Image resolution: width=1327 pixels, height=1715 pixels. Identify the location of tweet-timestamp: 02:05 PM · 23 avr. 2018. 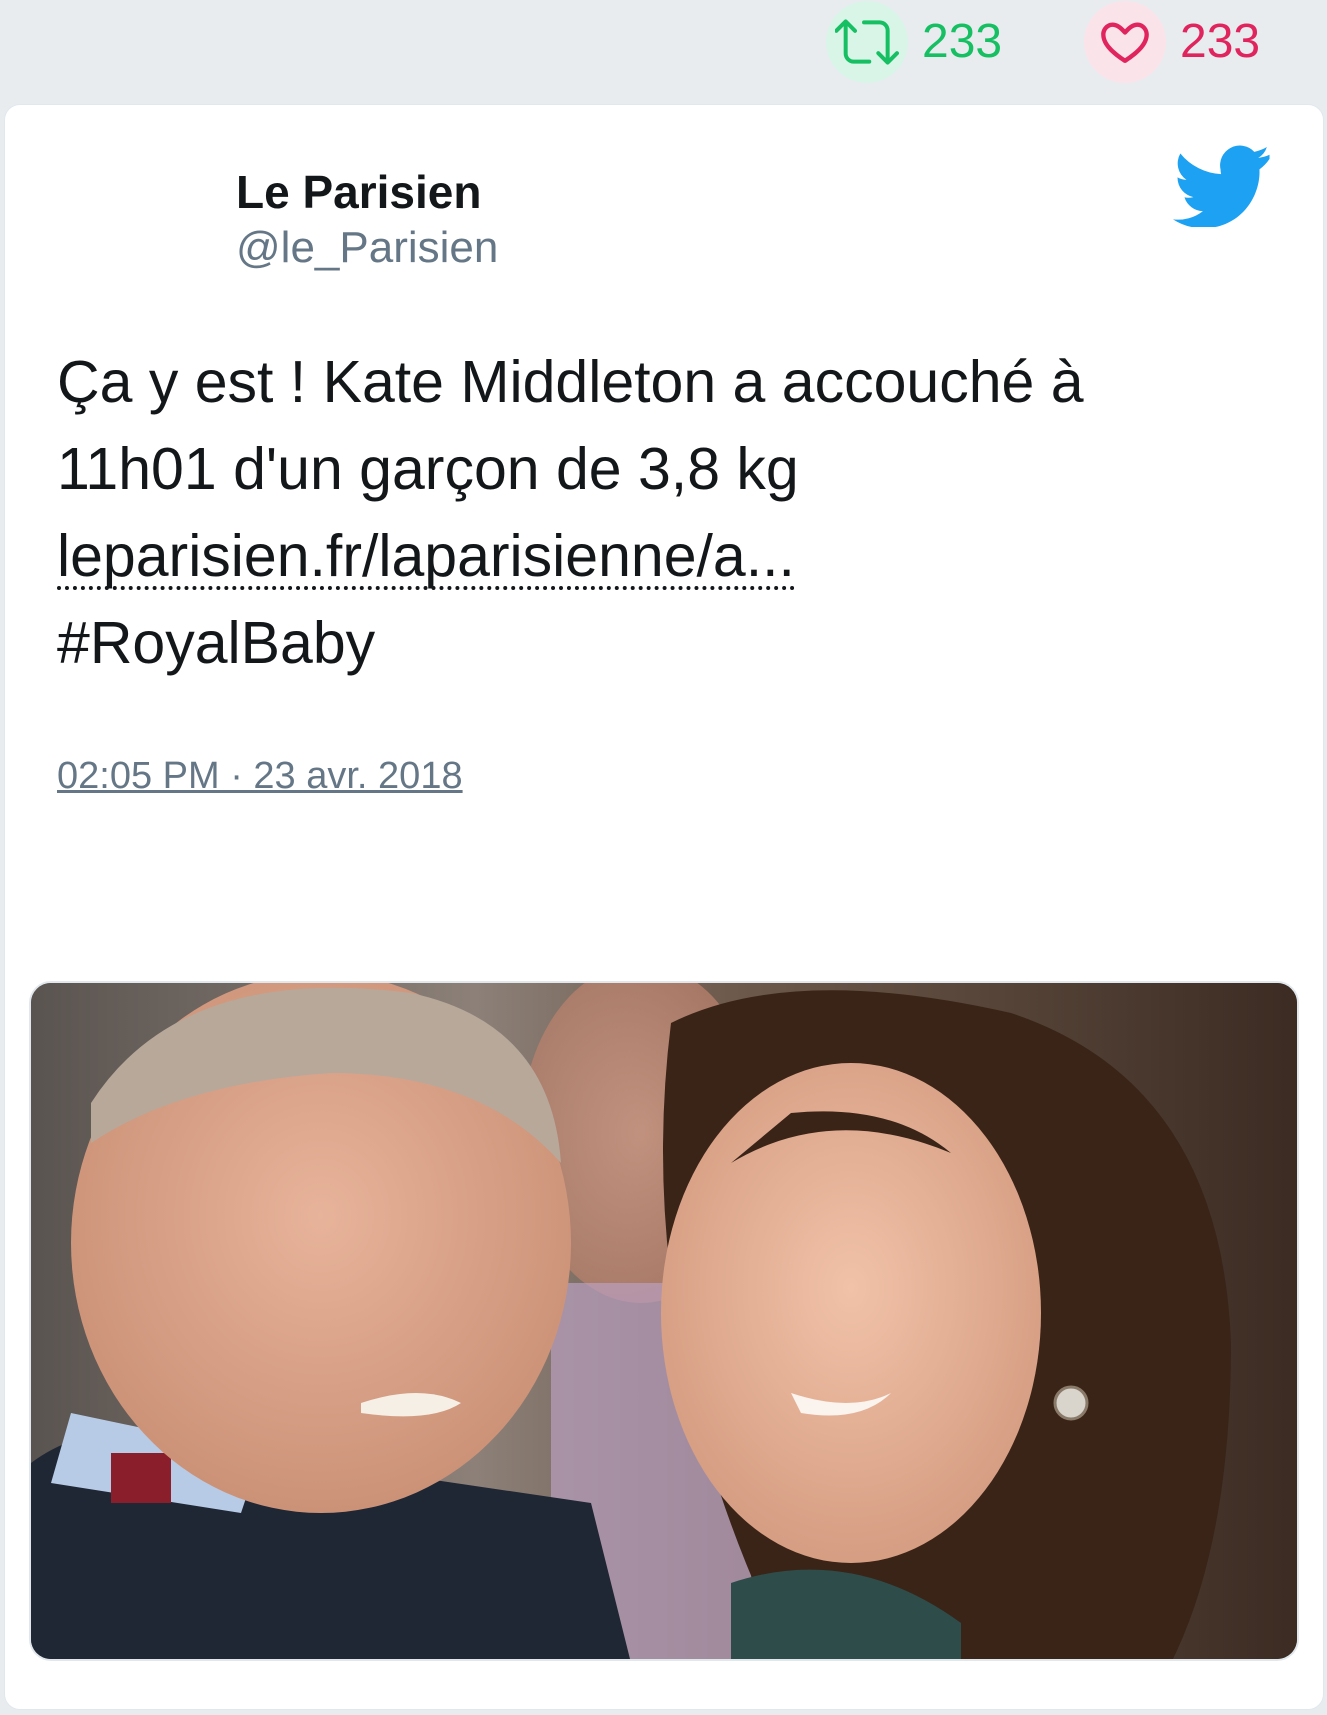
(260, 776).